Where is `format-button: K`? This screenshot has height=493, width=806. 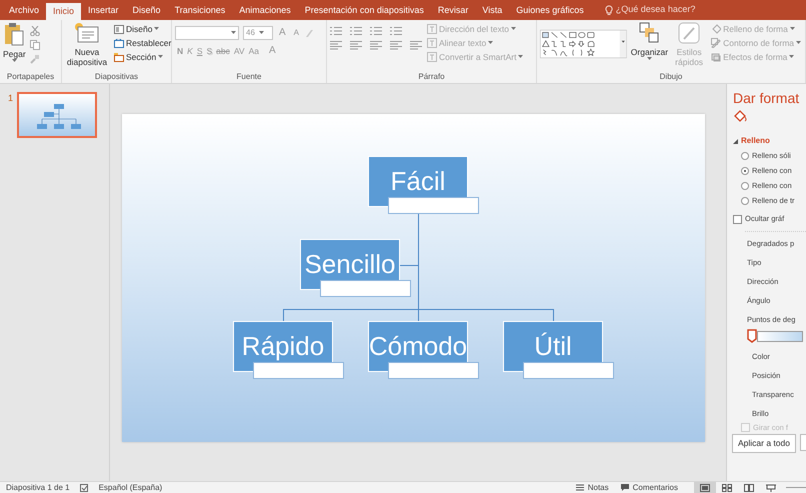 format-button: K is located at coordinates (190, 51).